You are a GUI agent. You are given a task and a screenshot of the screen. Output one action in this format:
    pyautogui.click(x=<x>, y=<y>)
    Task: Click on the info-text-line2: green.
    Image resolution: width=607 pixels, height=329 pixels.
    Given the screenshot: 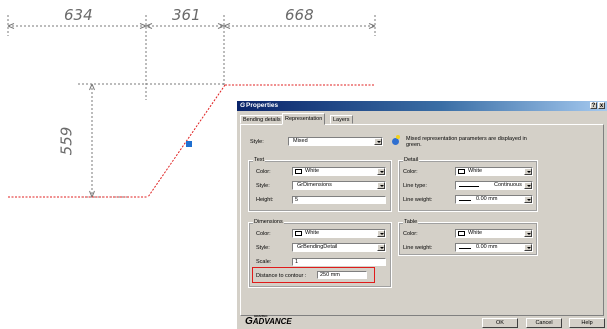 What is the action you would take?
    pyautogui.click(x=414, y=145)
    